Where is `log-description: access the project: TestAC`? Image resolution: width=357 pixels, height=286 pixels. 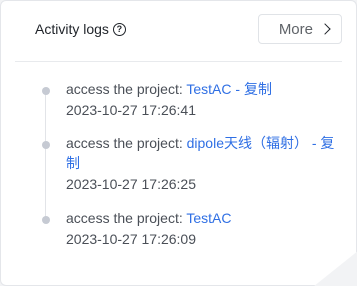 log-description: access the project: TestAC is located at coordinates (201, 218).